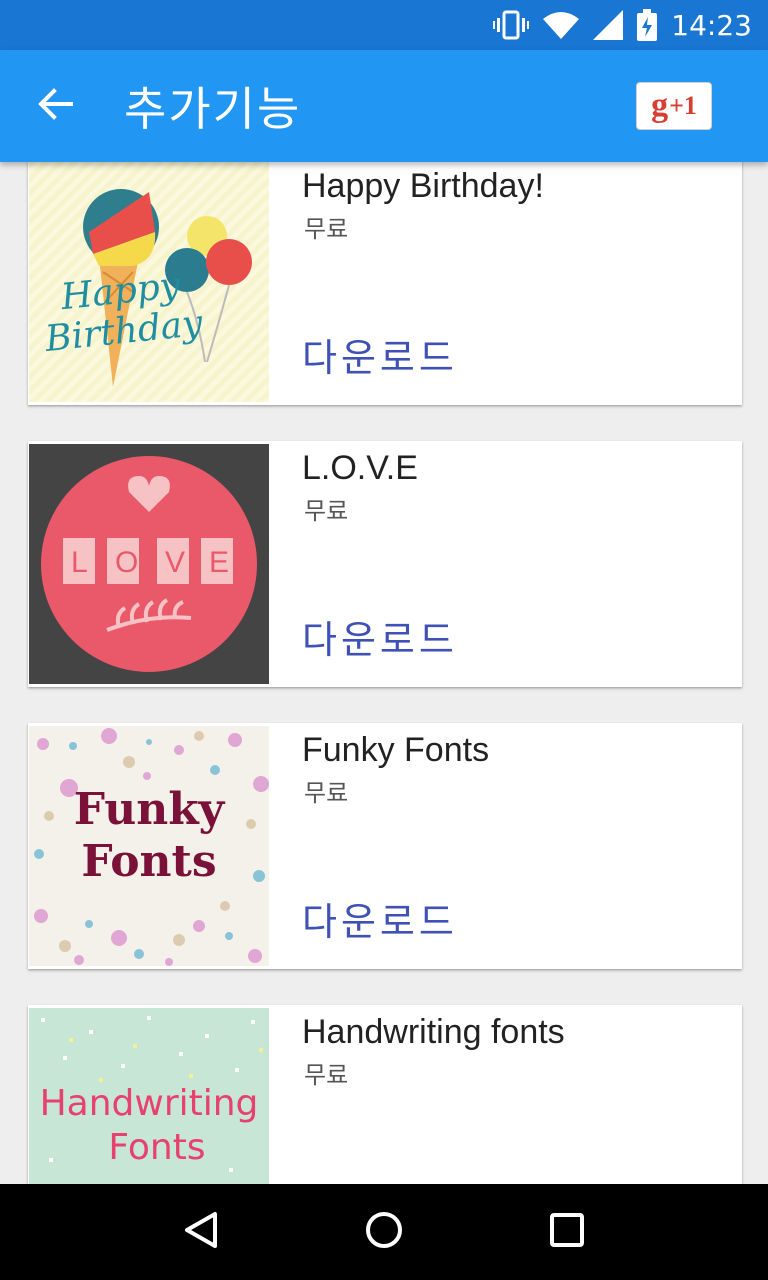 The image size is (768, 1280). What do you see at coordinates (384, 25) in the screenshot?
I see `status-bar: 14:23` at bounding box center [384, 25].